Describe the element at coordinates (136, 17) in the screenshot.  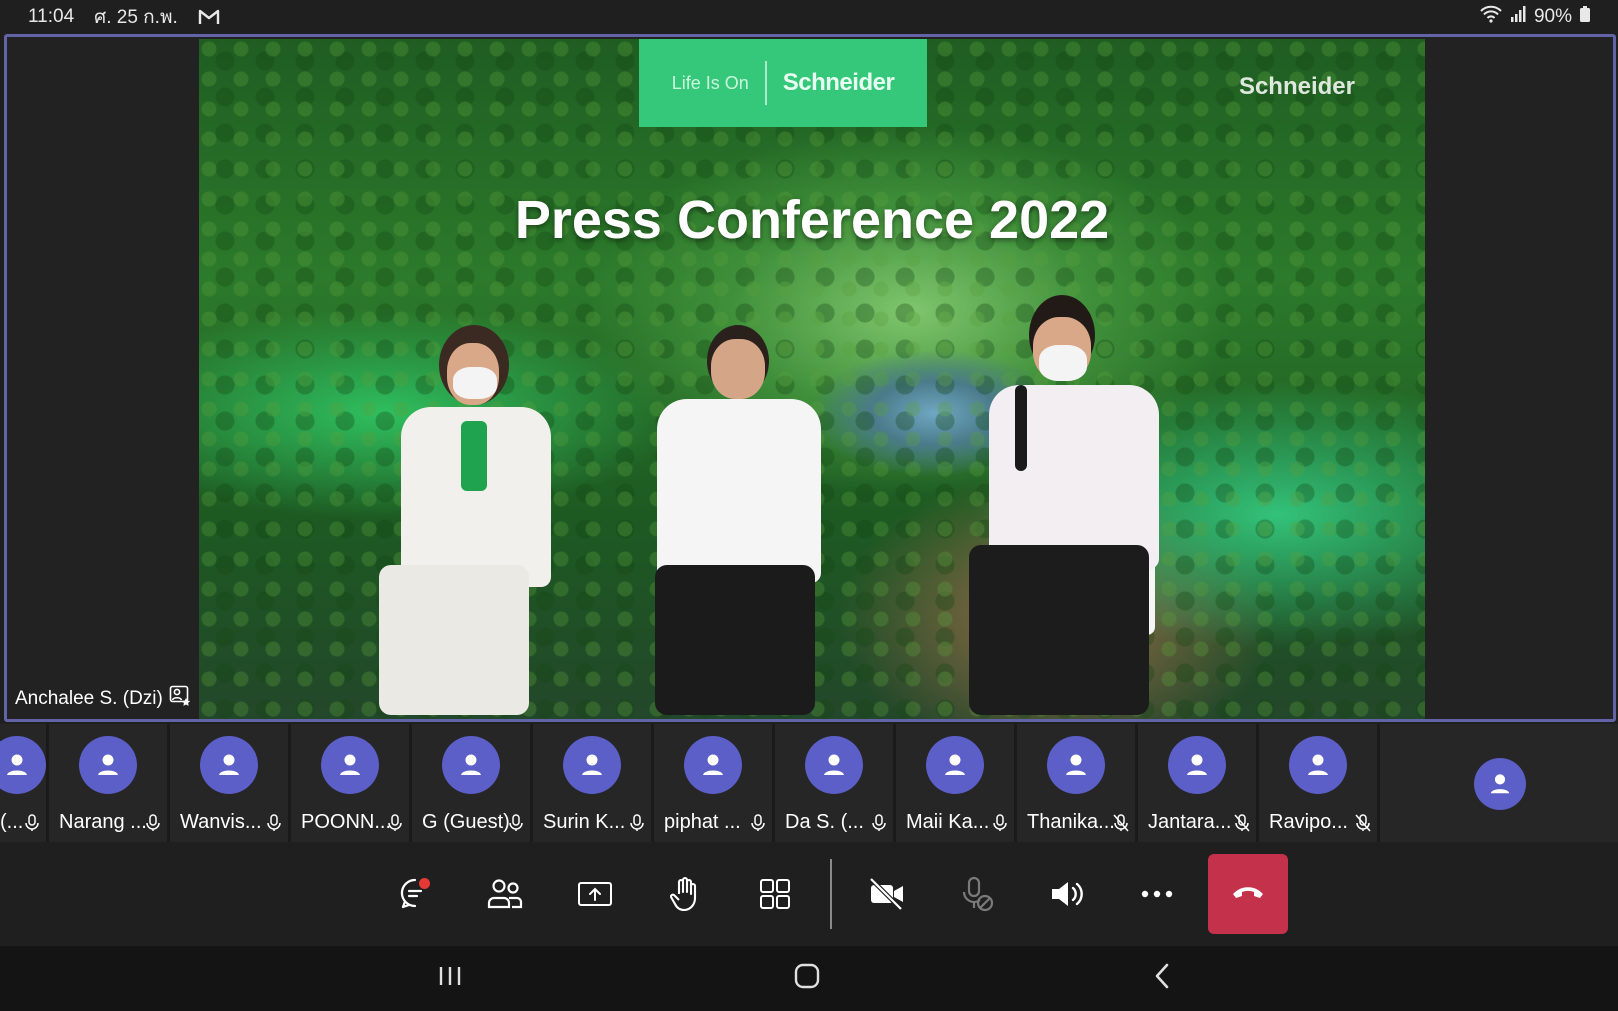
I see `status-date: ศ. 25 ก.พ.` at that location.